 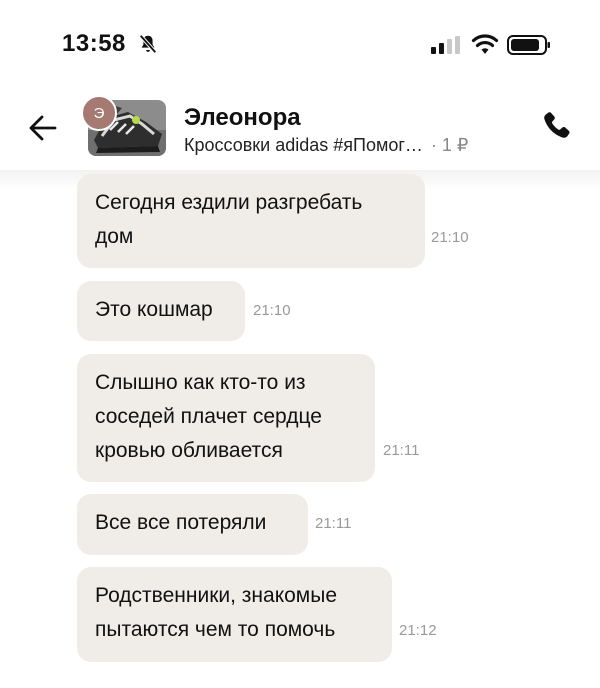 I want to click on back-arrow-icon, so click(x=43, y=128).